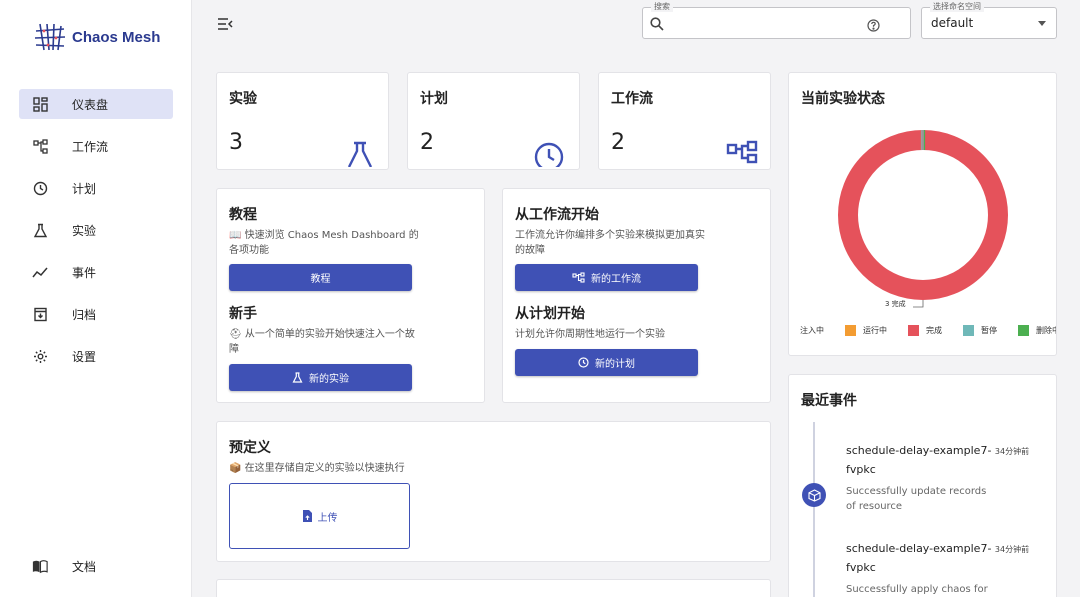 The image size is (1080, 597). What do you see at coordinates (616, 279) in the screenshot?
I see `new-workflow-label: 新的工作流` at bounding box center [616, 279].